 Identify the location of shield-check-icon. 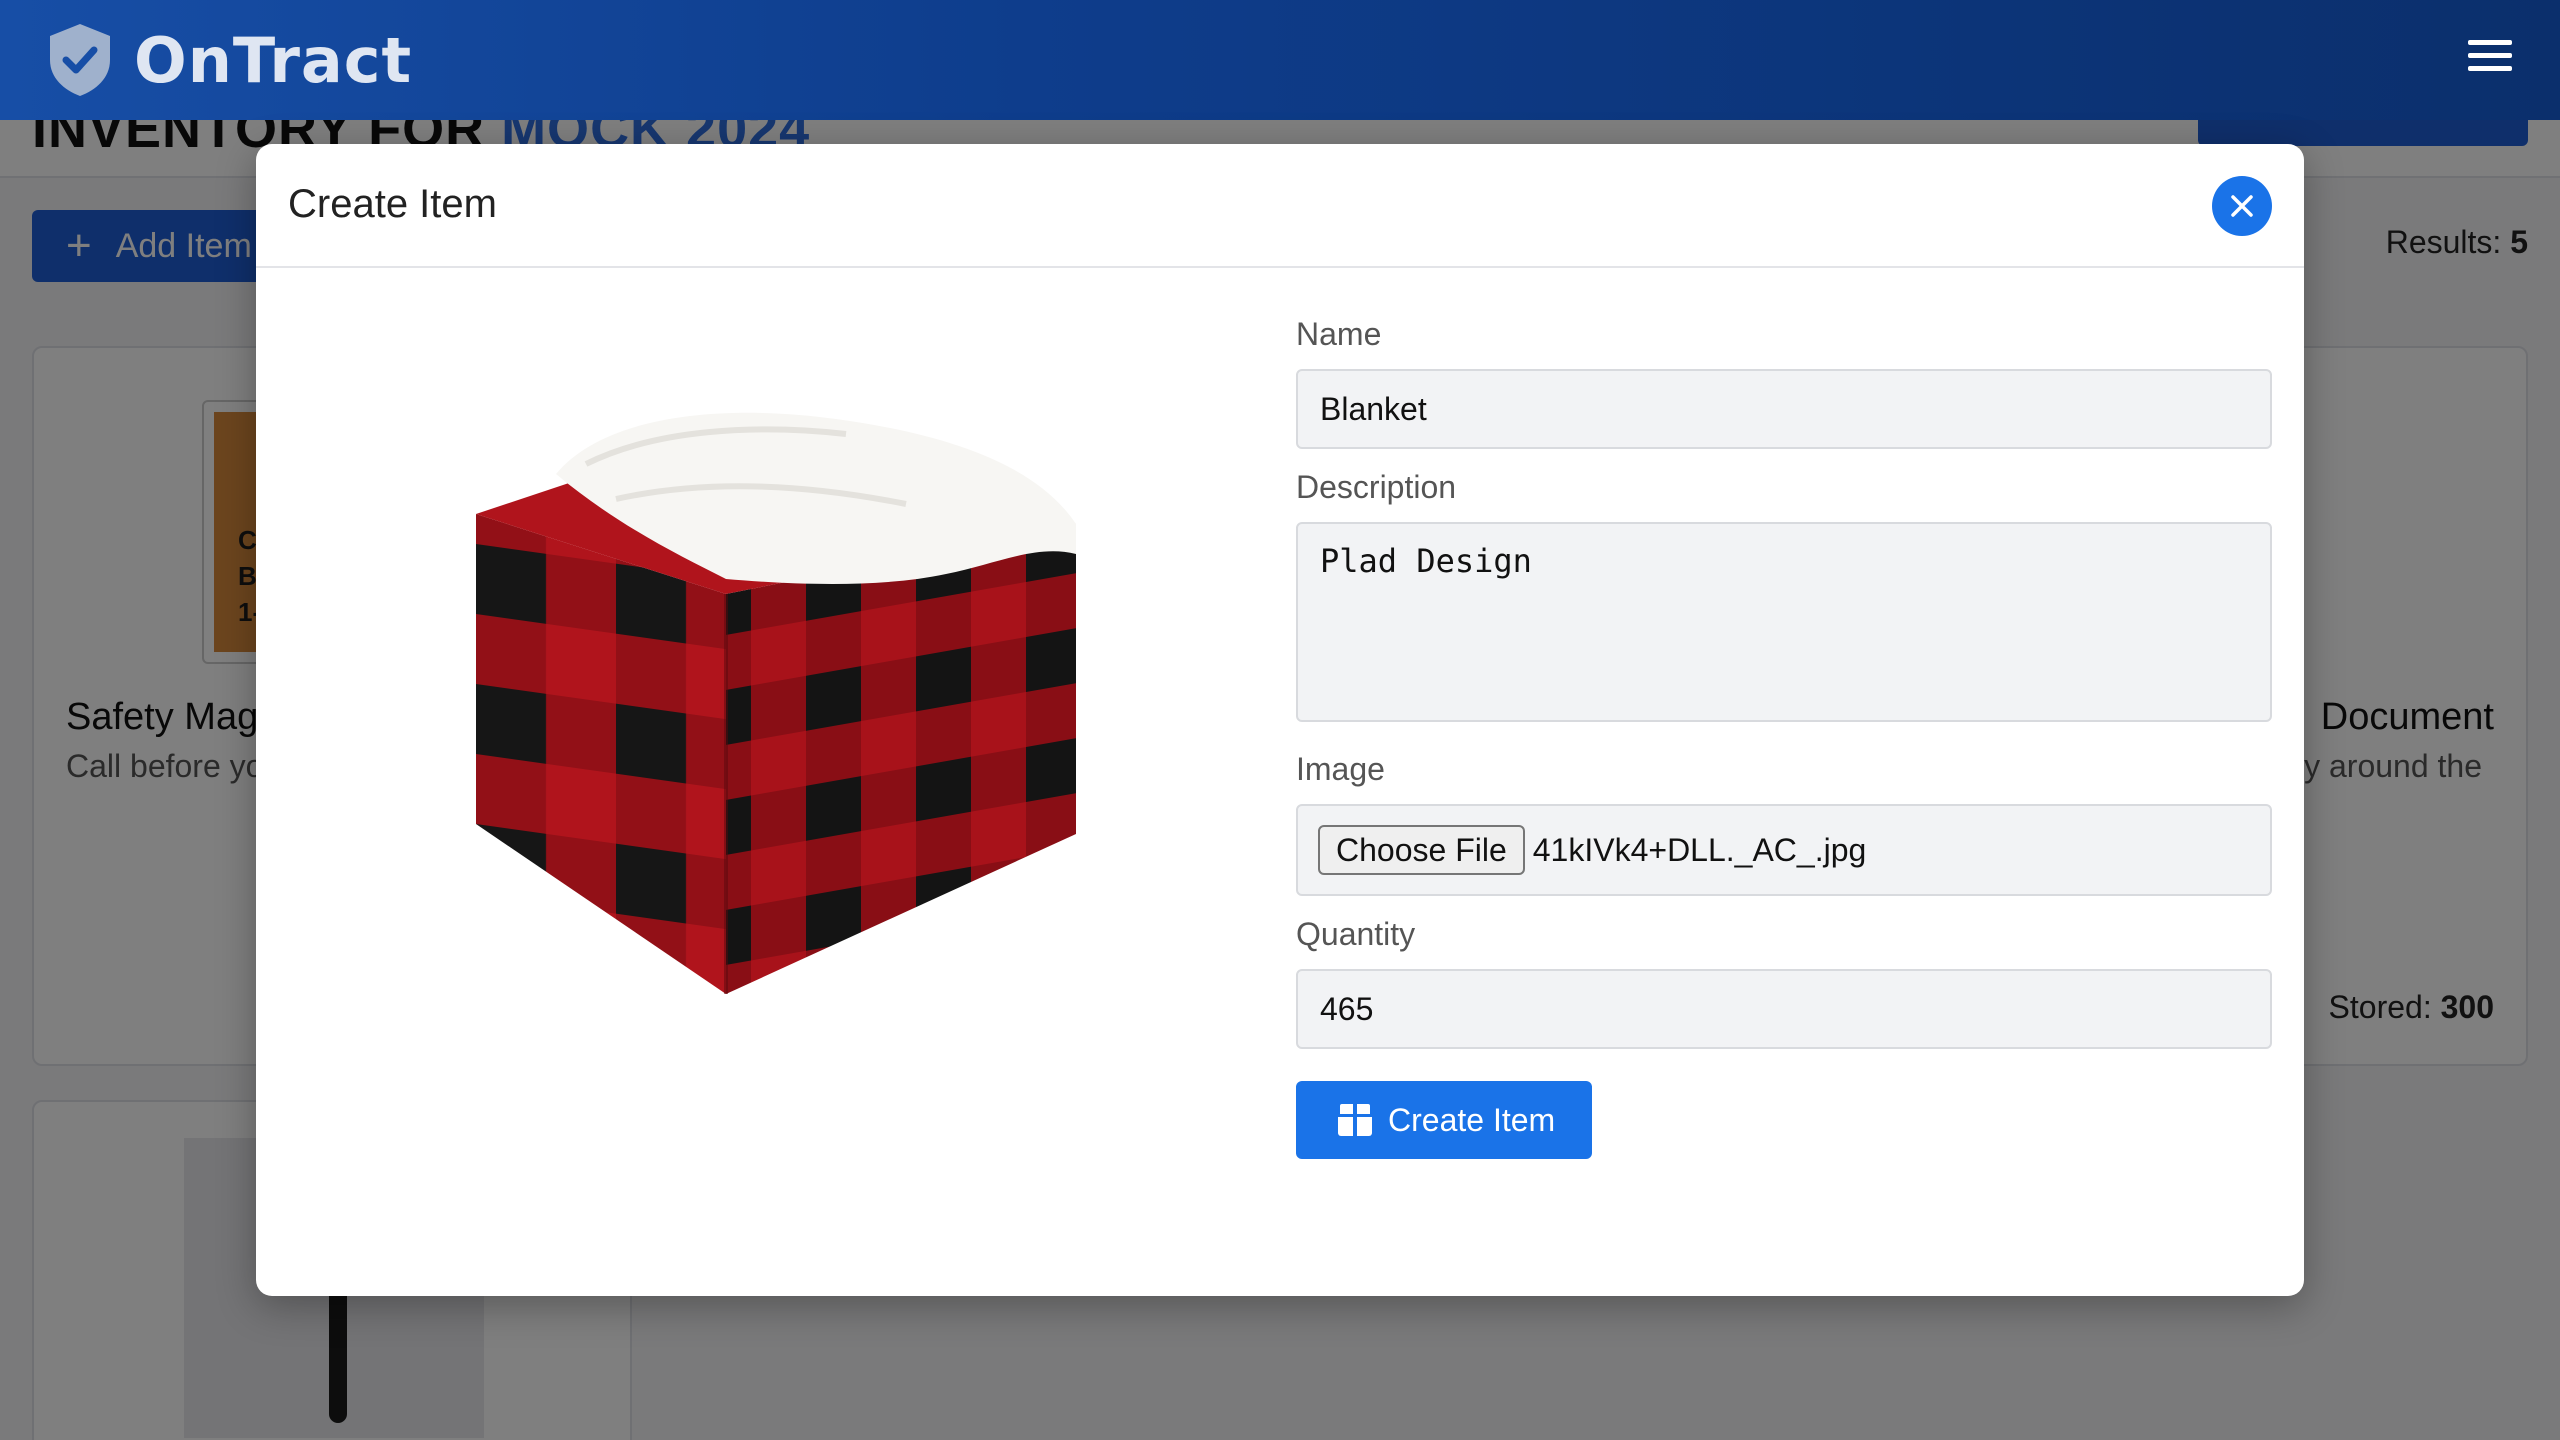
(80, 60).